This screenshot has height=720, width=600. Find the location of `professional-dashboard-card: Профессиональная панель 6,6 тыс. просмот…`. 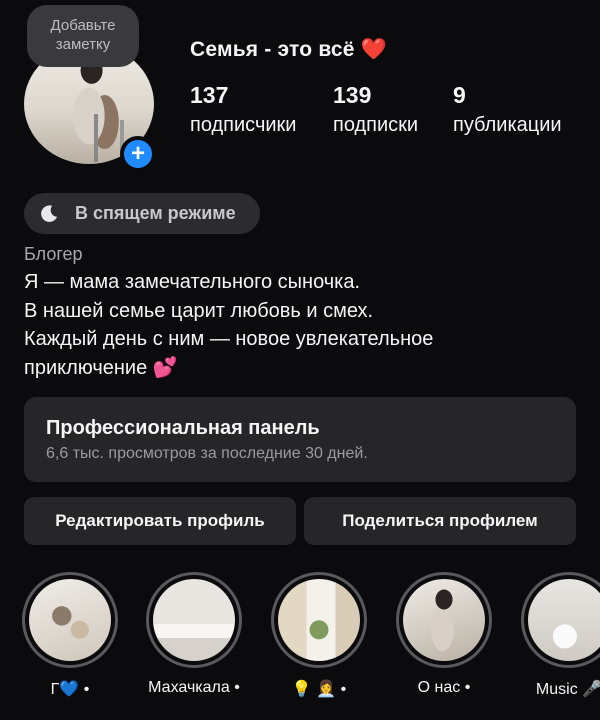

professional-dashboard-card: Профессиональная панель 6,6 тыс. просмот… is located at coordinates (300, 439).